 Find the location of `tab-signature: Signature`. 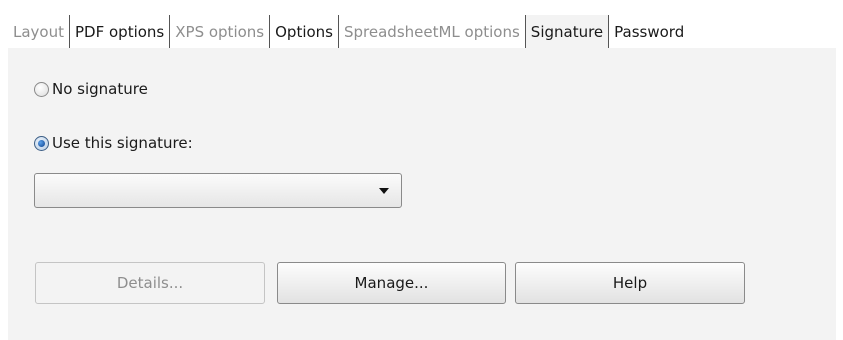

tab-signature: Signature is located at coordinates (567, 31).